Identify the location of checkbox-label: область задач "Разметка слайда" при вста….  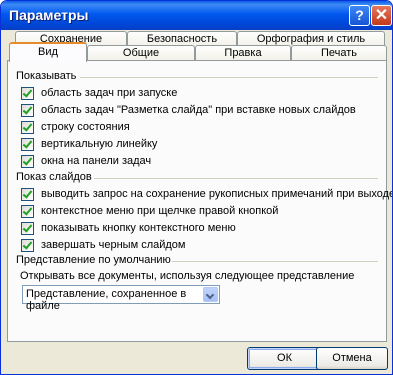
(198, 110).